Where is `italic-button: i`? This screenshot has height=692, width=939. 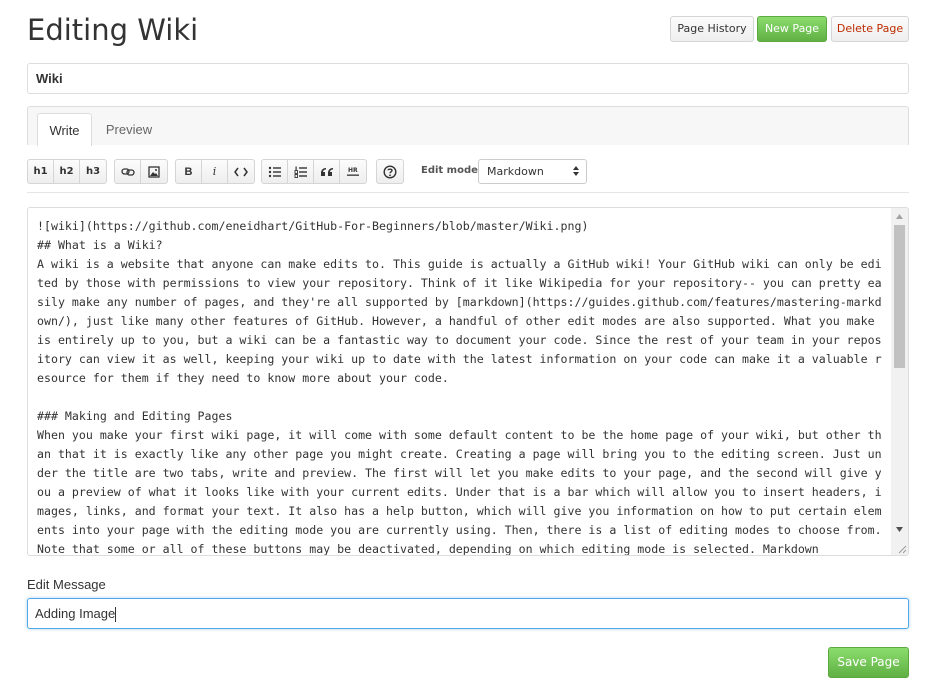
italic-button: i is located at coordinates (215, 171).